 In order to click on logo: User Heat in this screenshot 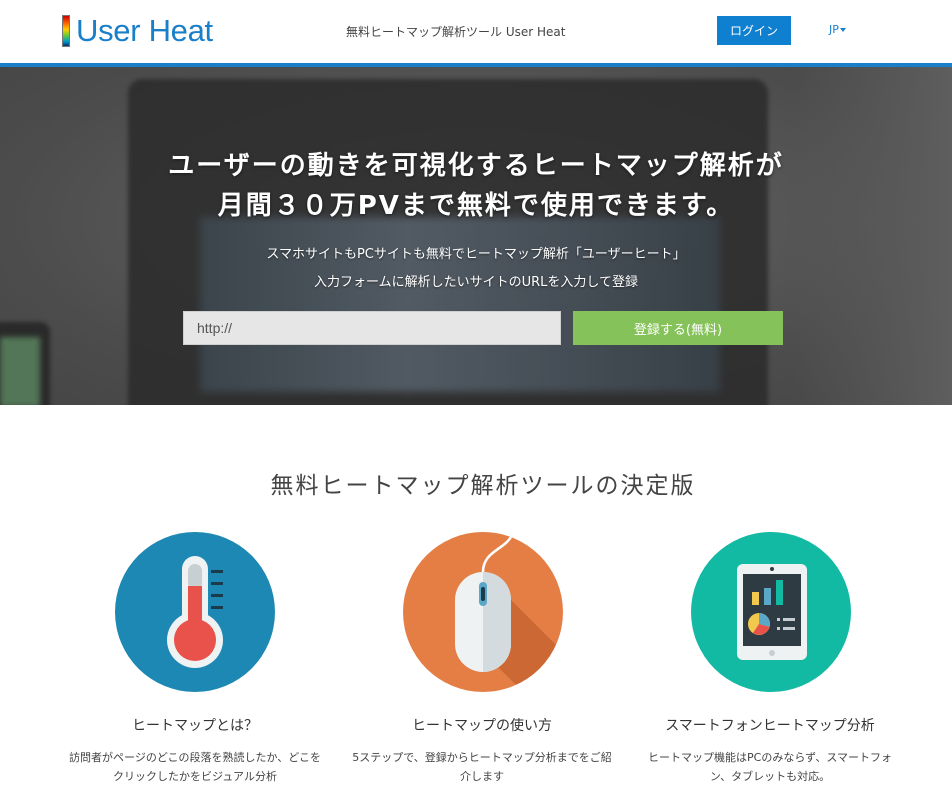, I will do `click(137, 31)`.